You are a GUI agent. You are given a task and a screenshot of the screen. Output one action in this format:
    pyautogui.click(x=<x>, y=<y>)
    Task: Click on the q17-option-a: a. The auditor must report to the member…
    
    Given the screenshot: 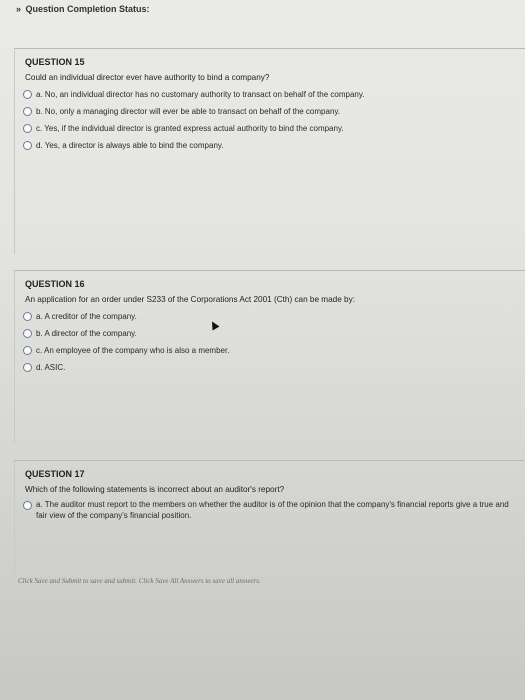 What is the action you would take?
    pyautogui.click(x=272, y=510)
    